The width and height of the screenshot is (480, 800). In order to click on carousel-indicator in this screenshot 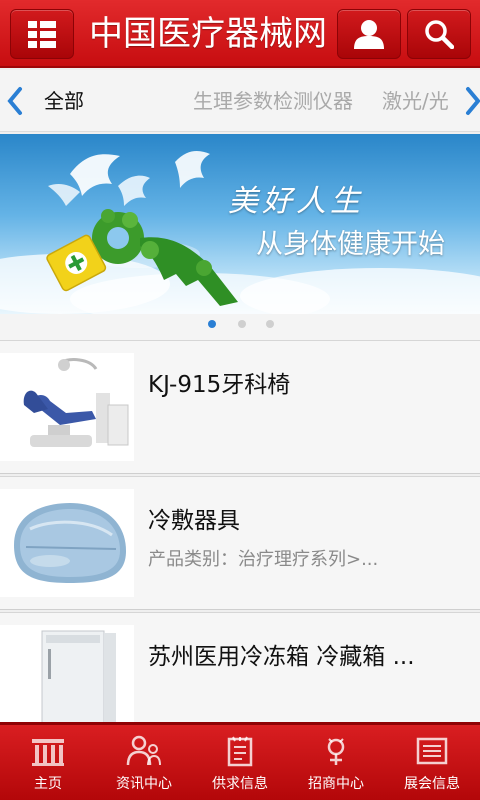, I will do `click(240, 327)`.